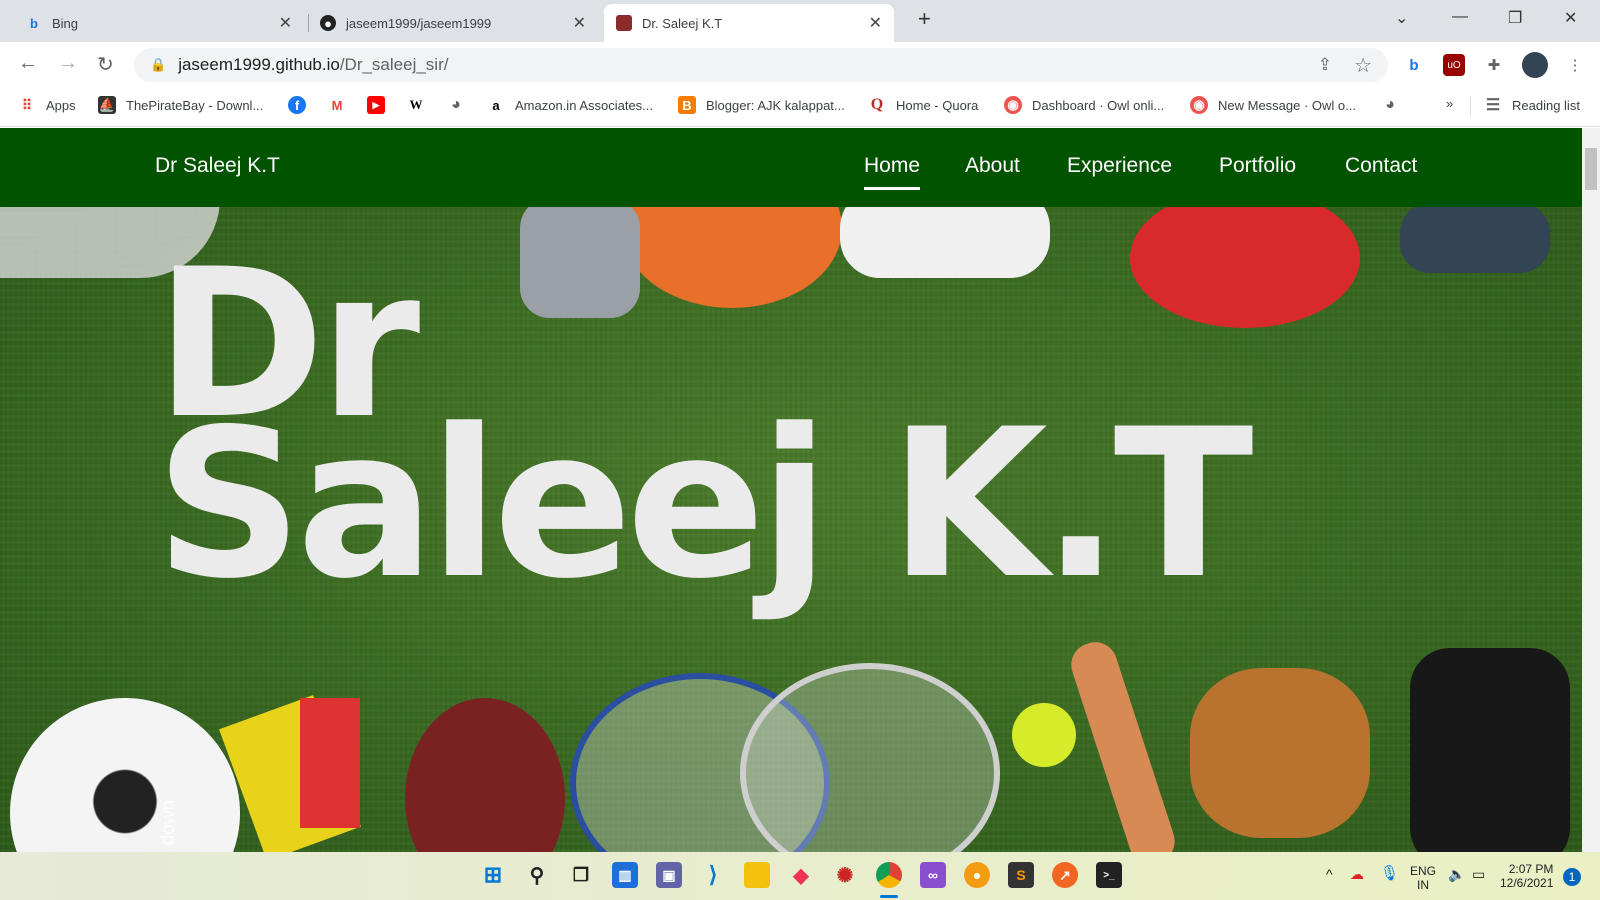 This screenshot has width=1600, height=900. Describe the element at coordinates (749, 23) in the screenshot. I see `tab-dr-saleej: Dr. Saleej K.T ✕` at that location.